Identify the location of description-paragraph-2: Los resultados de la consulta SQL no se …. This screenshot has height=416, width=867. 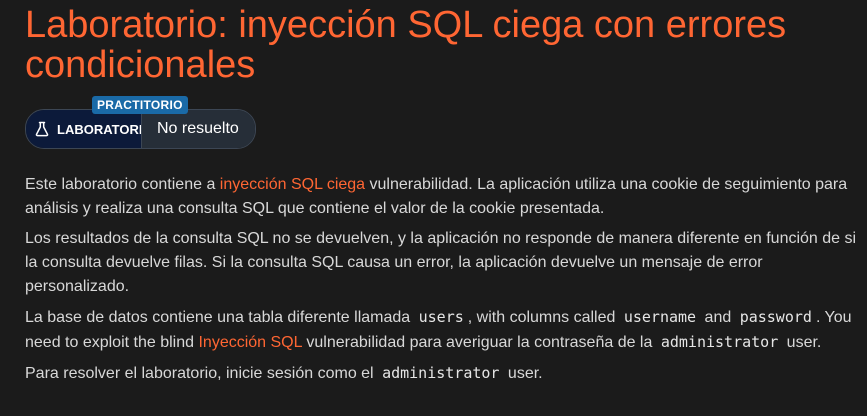
(441, 262).